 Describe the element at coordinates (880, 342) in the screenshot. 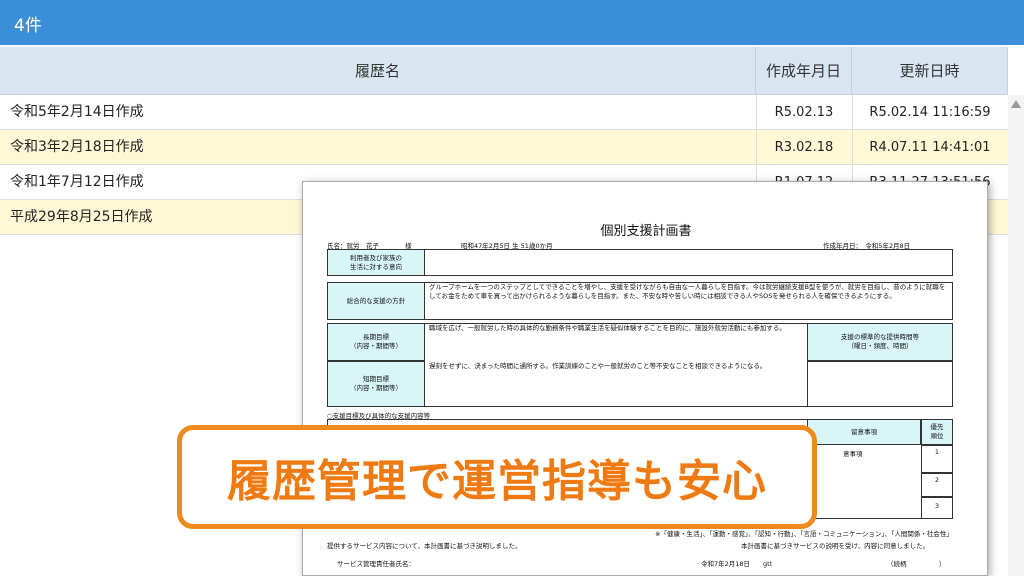

I see `service-period-label: 支援の標準的な提供時間等 （曜日・頻度、時間）` at that location.